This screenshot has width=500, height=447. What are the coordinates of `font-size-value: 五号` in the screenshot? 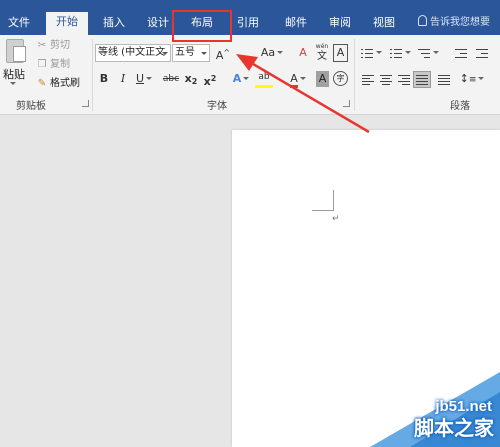 It's located at (185, 52).